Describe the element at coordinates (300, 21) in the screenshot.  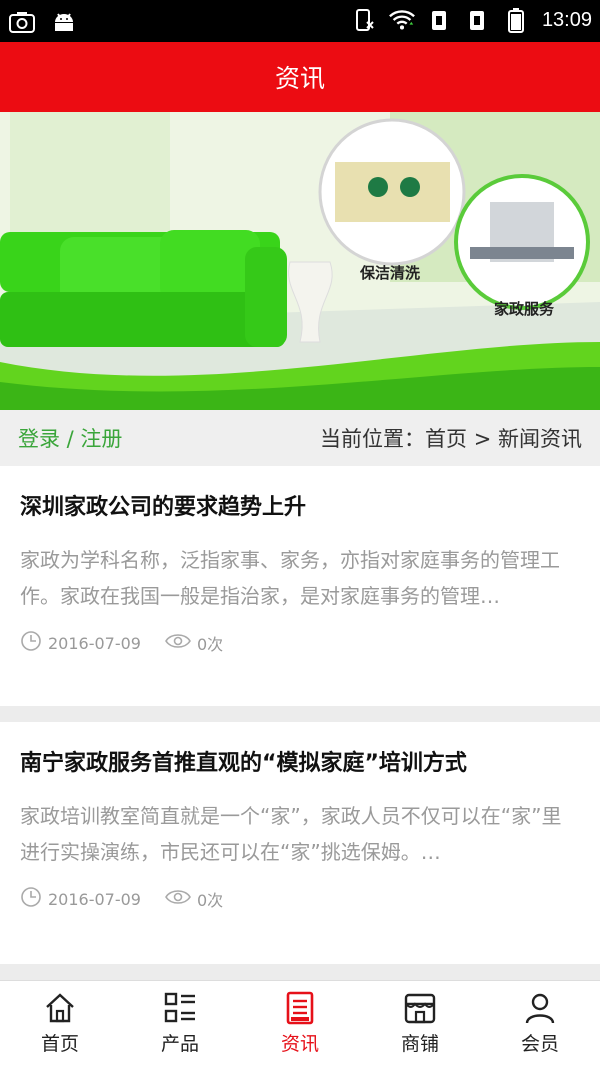
I see `status-bar: 13:09` at that location.